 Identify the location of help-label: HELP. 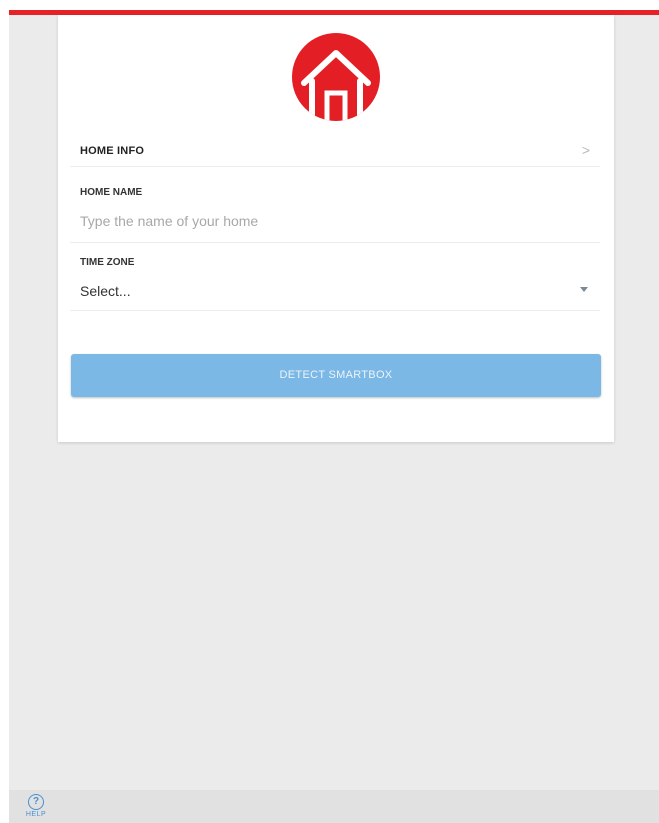
(36, 814).